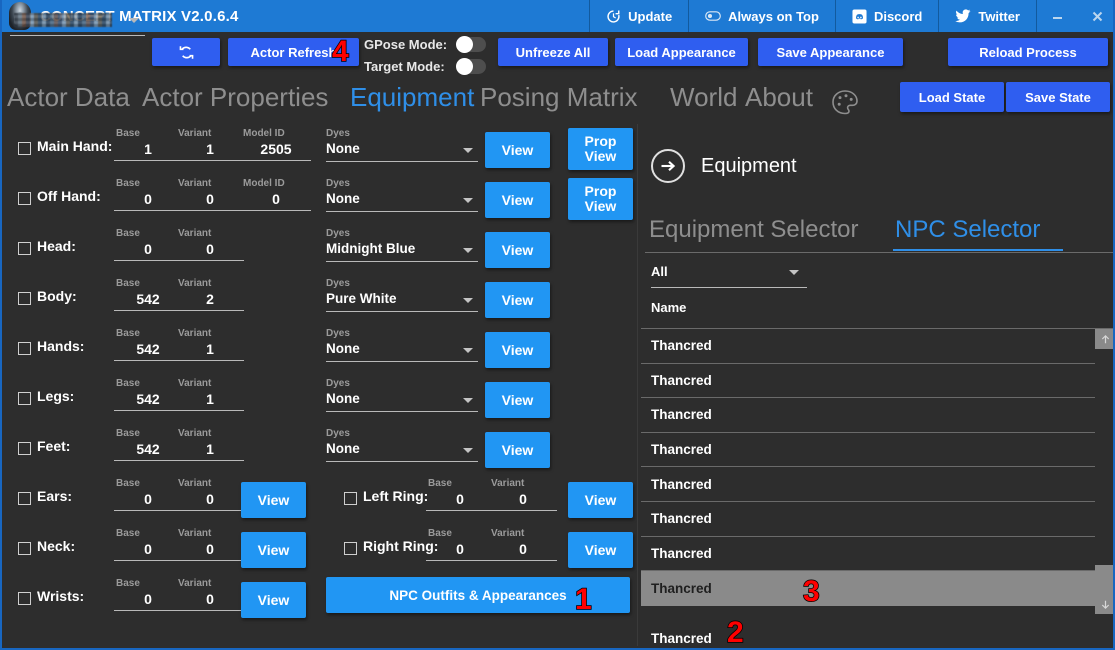  I want to click on dye-dropdown: Dyes Midnight Blue, so click(402, 249).